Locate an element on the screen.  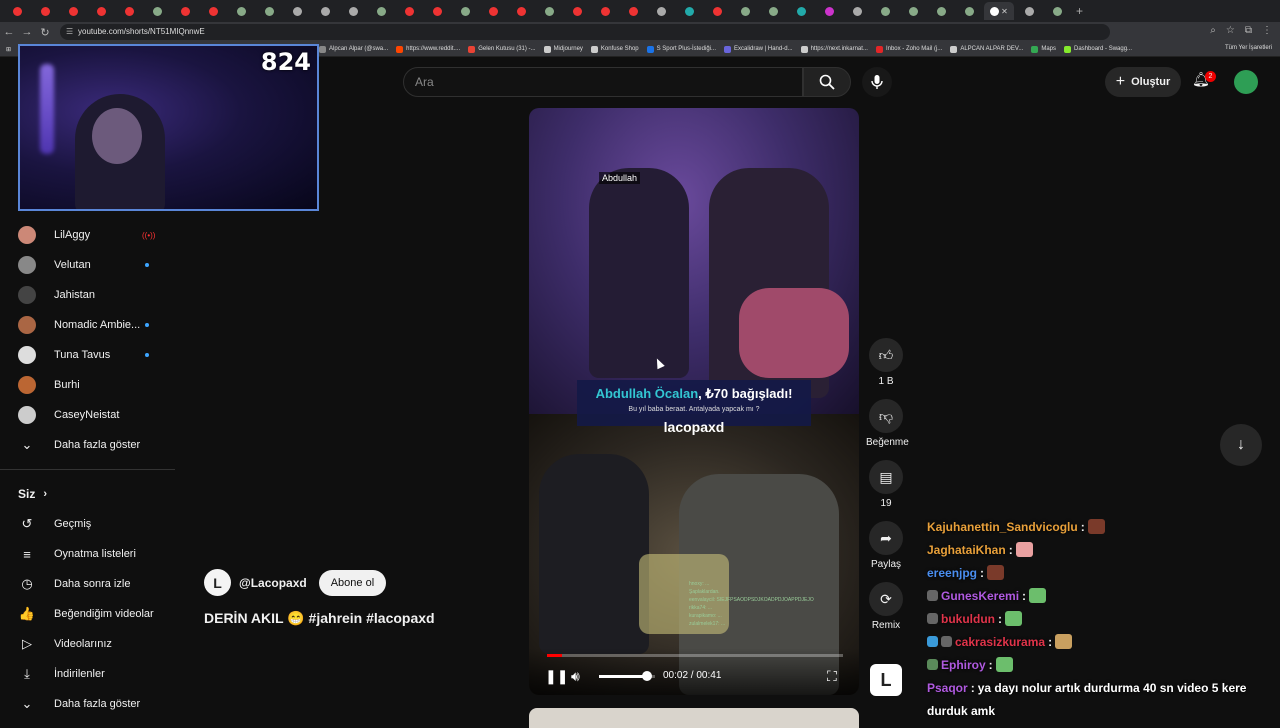
share-button: ➦ Paylaş is located at coordinates (886, 545).